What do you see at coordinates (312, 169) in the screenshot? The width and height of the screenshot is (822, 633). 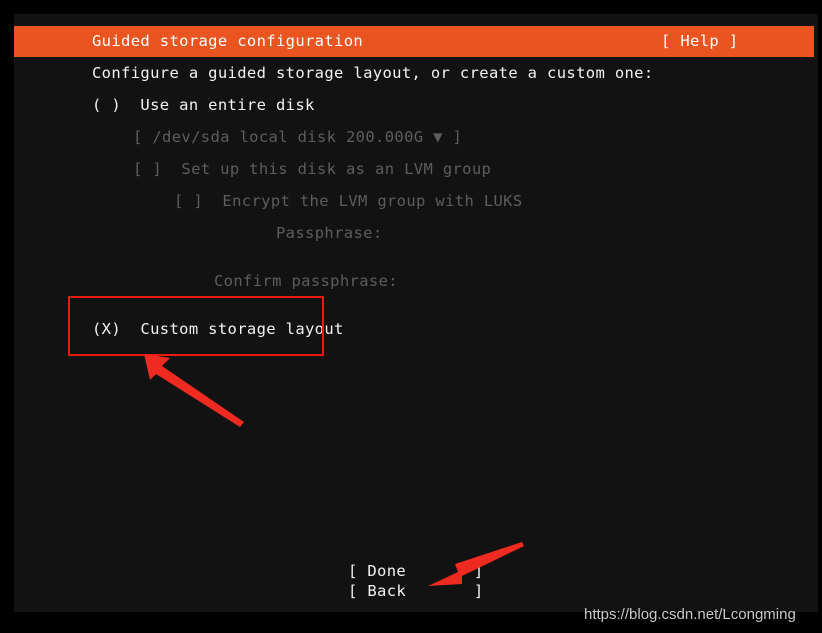 I see `checkbox-set-up-lvm-group: [ ] Set up this disk as an LVM group` at bounding box center [312, 169].